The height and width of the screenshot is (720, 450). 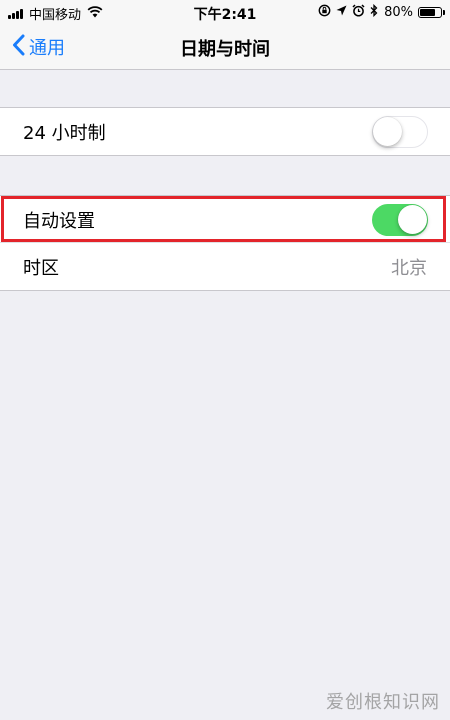 What do you see at coordinates (225, 49) in the screenshot?
I see `page-title: 日期与时间` at bounding box center [225, 49].